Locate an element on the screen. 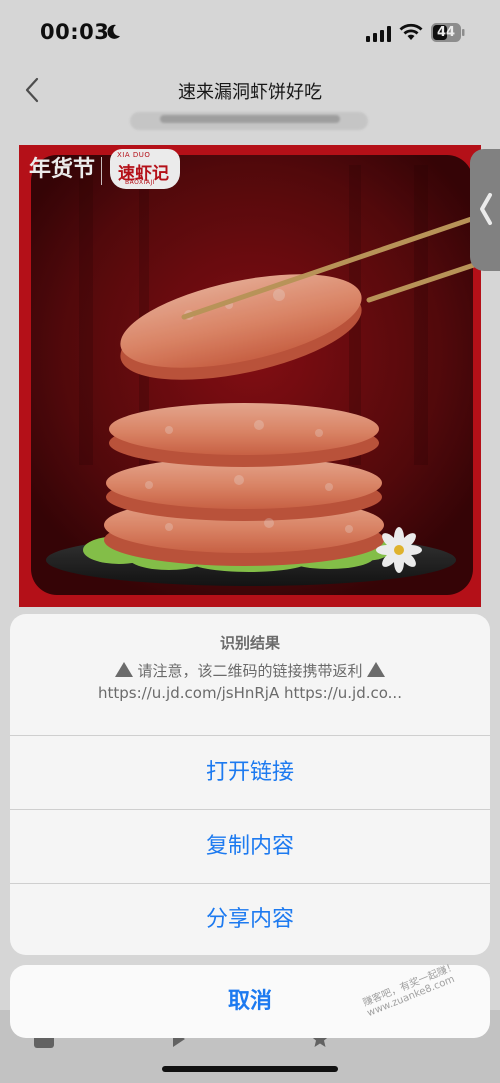 The height and width of the screenshot is (1083, 500). open-link-button: 打开链接 is located at coordinates (250, 772).